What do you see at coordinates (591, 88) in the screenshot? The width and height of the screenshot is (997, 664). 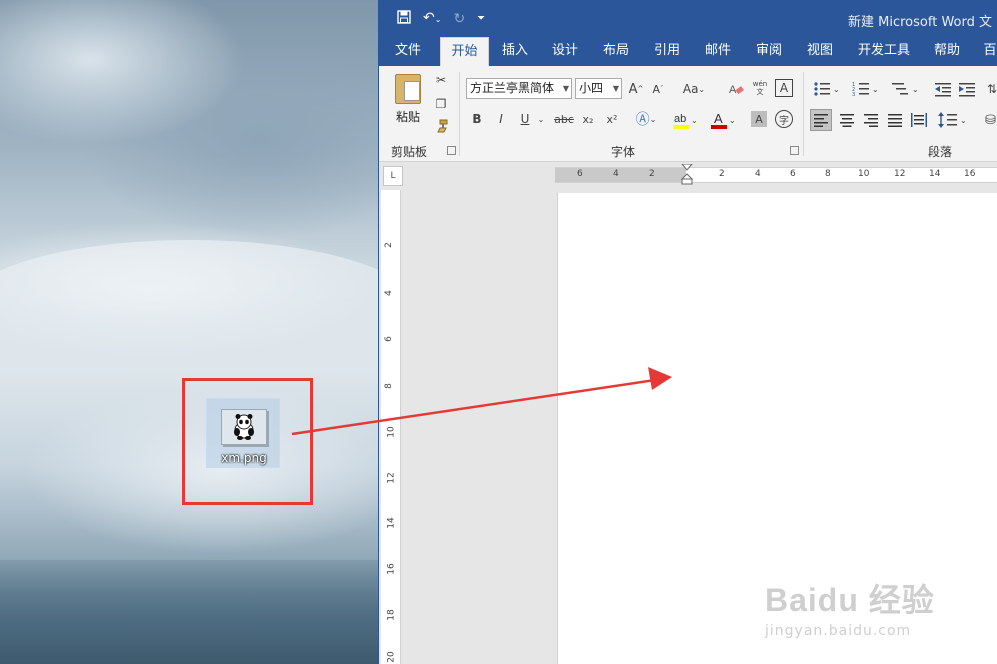 I see `font-size-value: 小四` at bounding box center [591, 88].